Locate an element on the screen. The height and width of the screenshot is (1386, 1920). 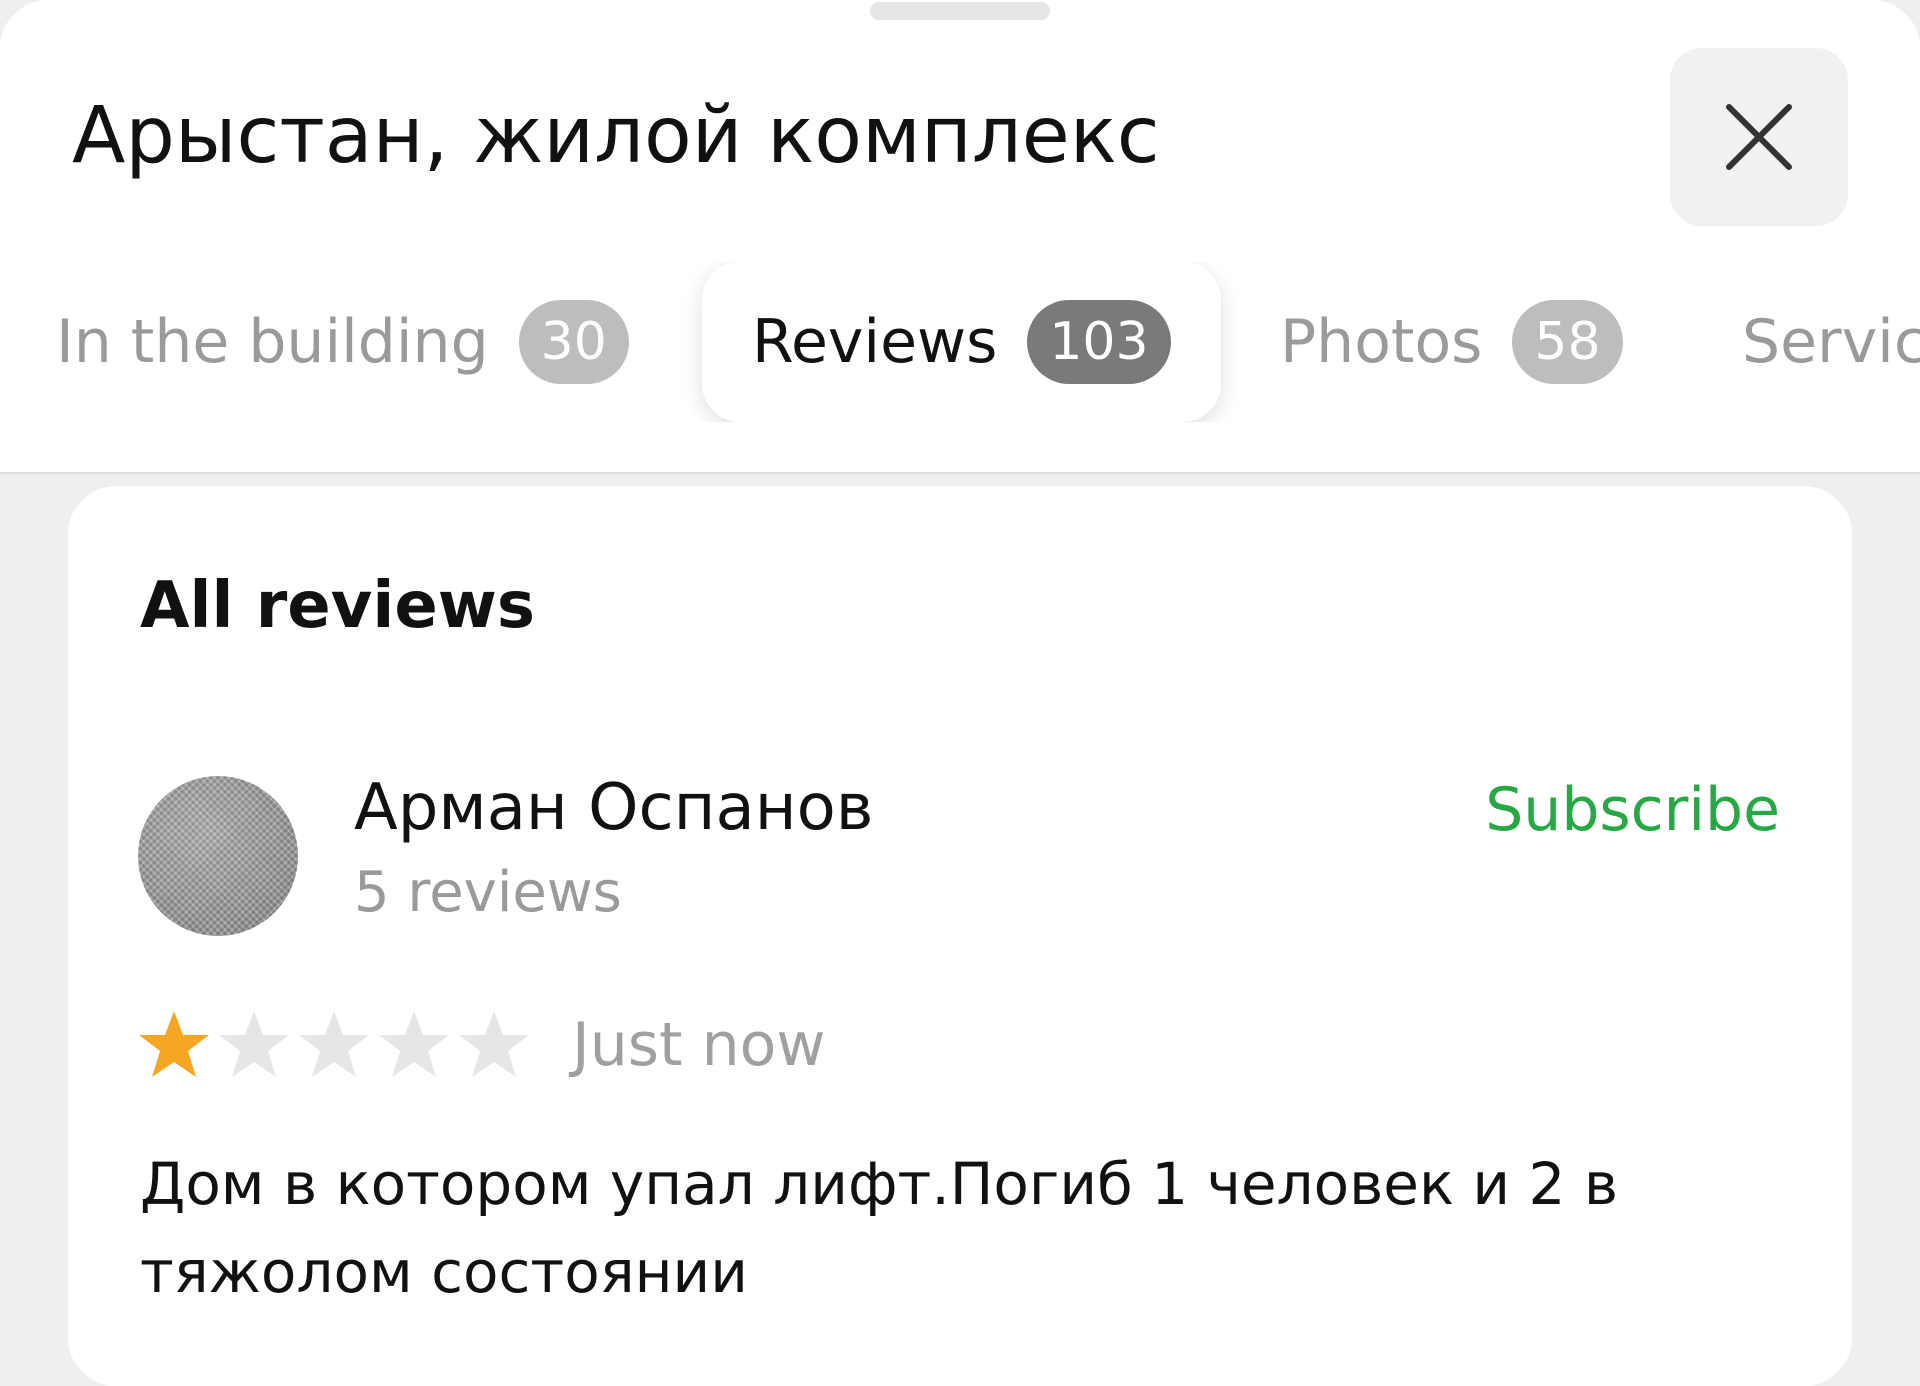
close-button is located at coordinates (1759, 137).